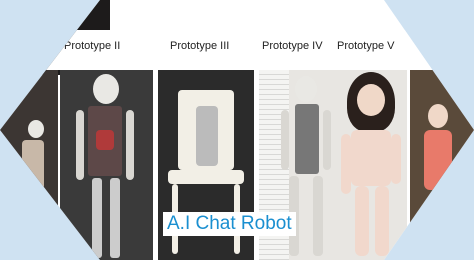 Image resolution: width=474 pixels, height=260 pixels. What do you see at coordinates (206, 177) in the screenshot?
I see `chair-seat` at bounding box center [206, 177].